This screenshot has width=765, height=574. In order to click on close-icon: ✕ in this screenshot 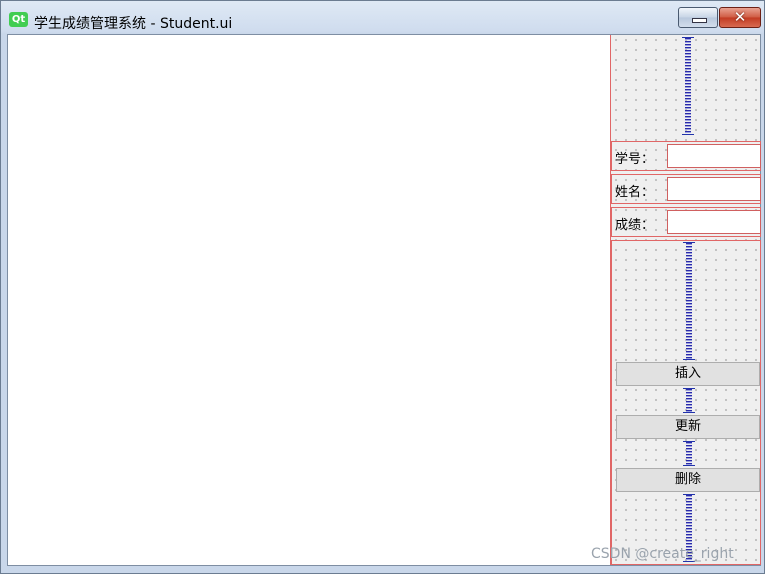, I will do `click(740, 17)`.